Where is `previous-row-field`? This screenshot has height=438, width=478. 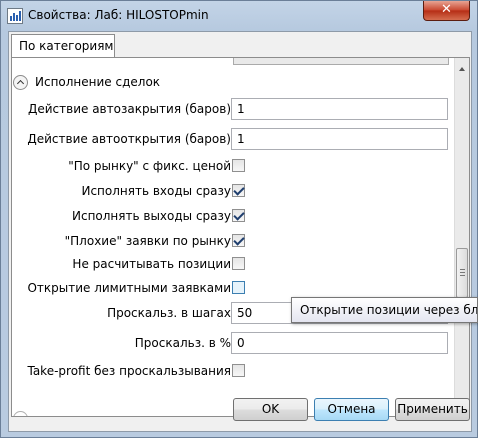 previous-row-field is located at coordinates (341, 61).